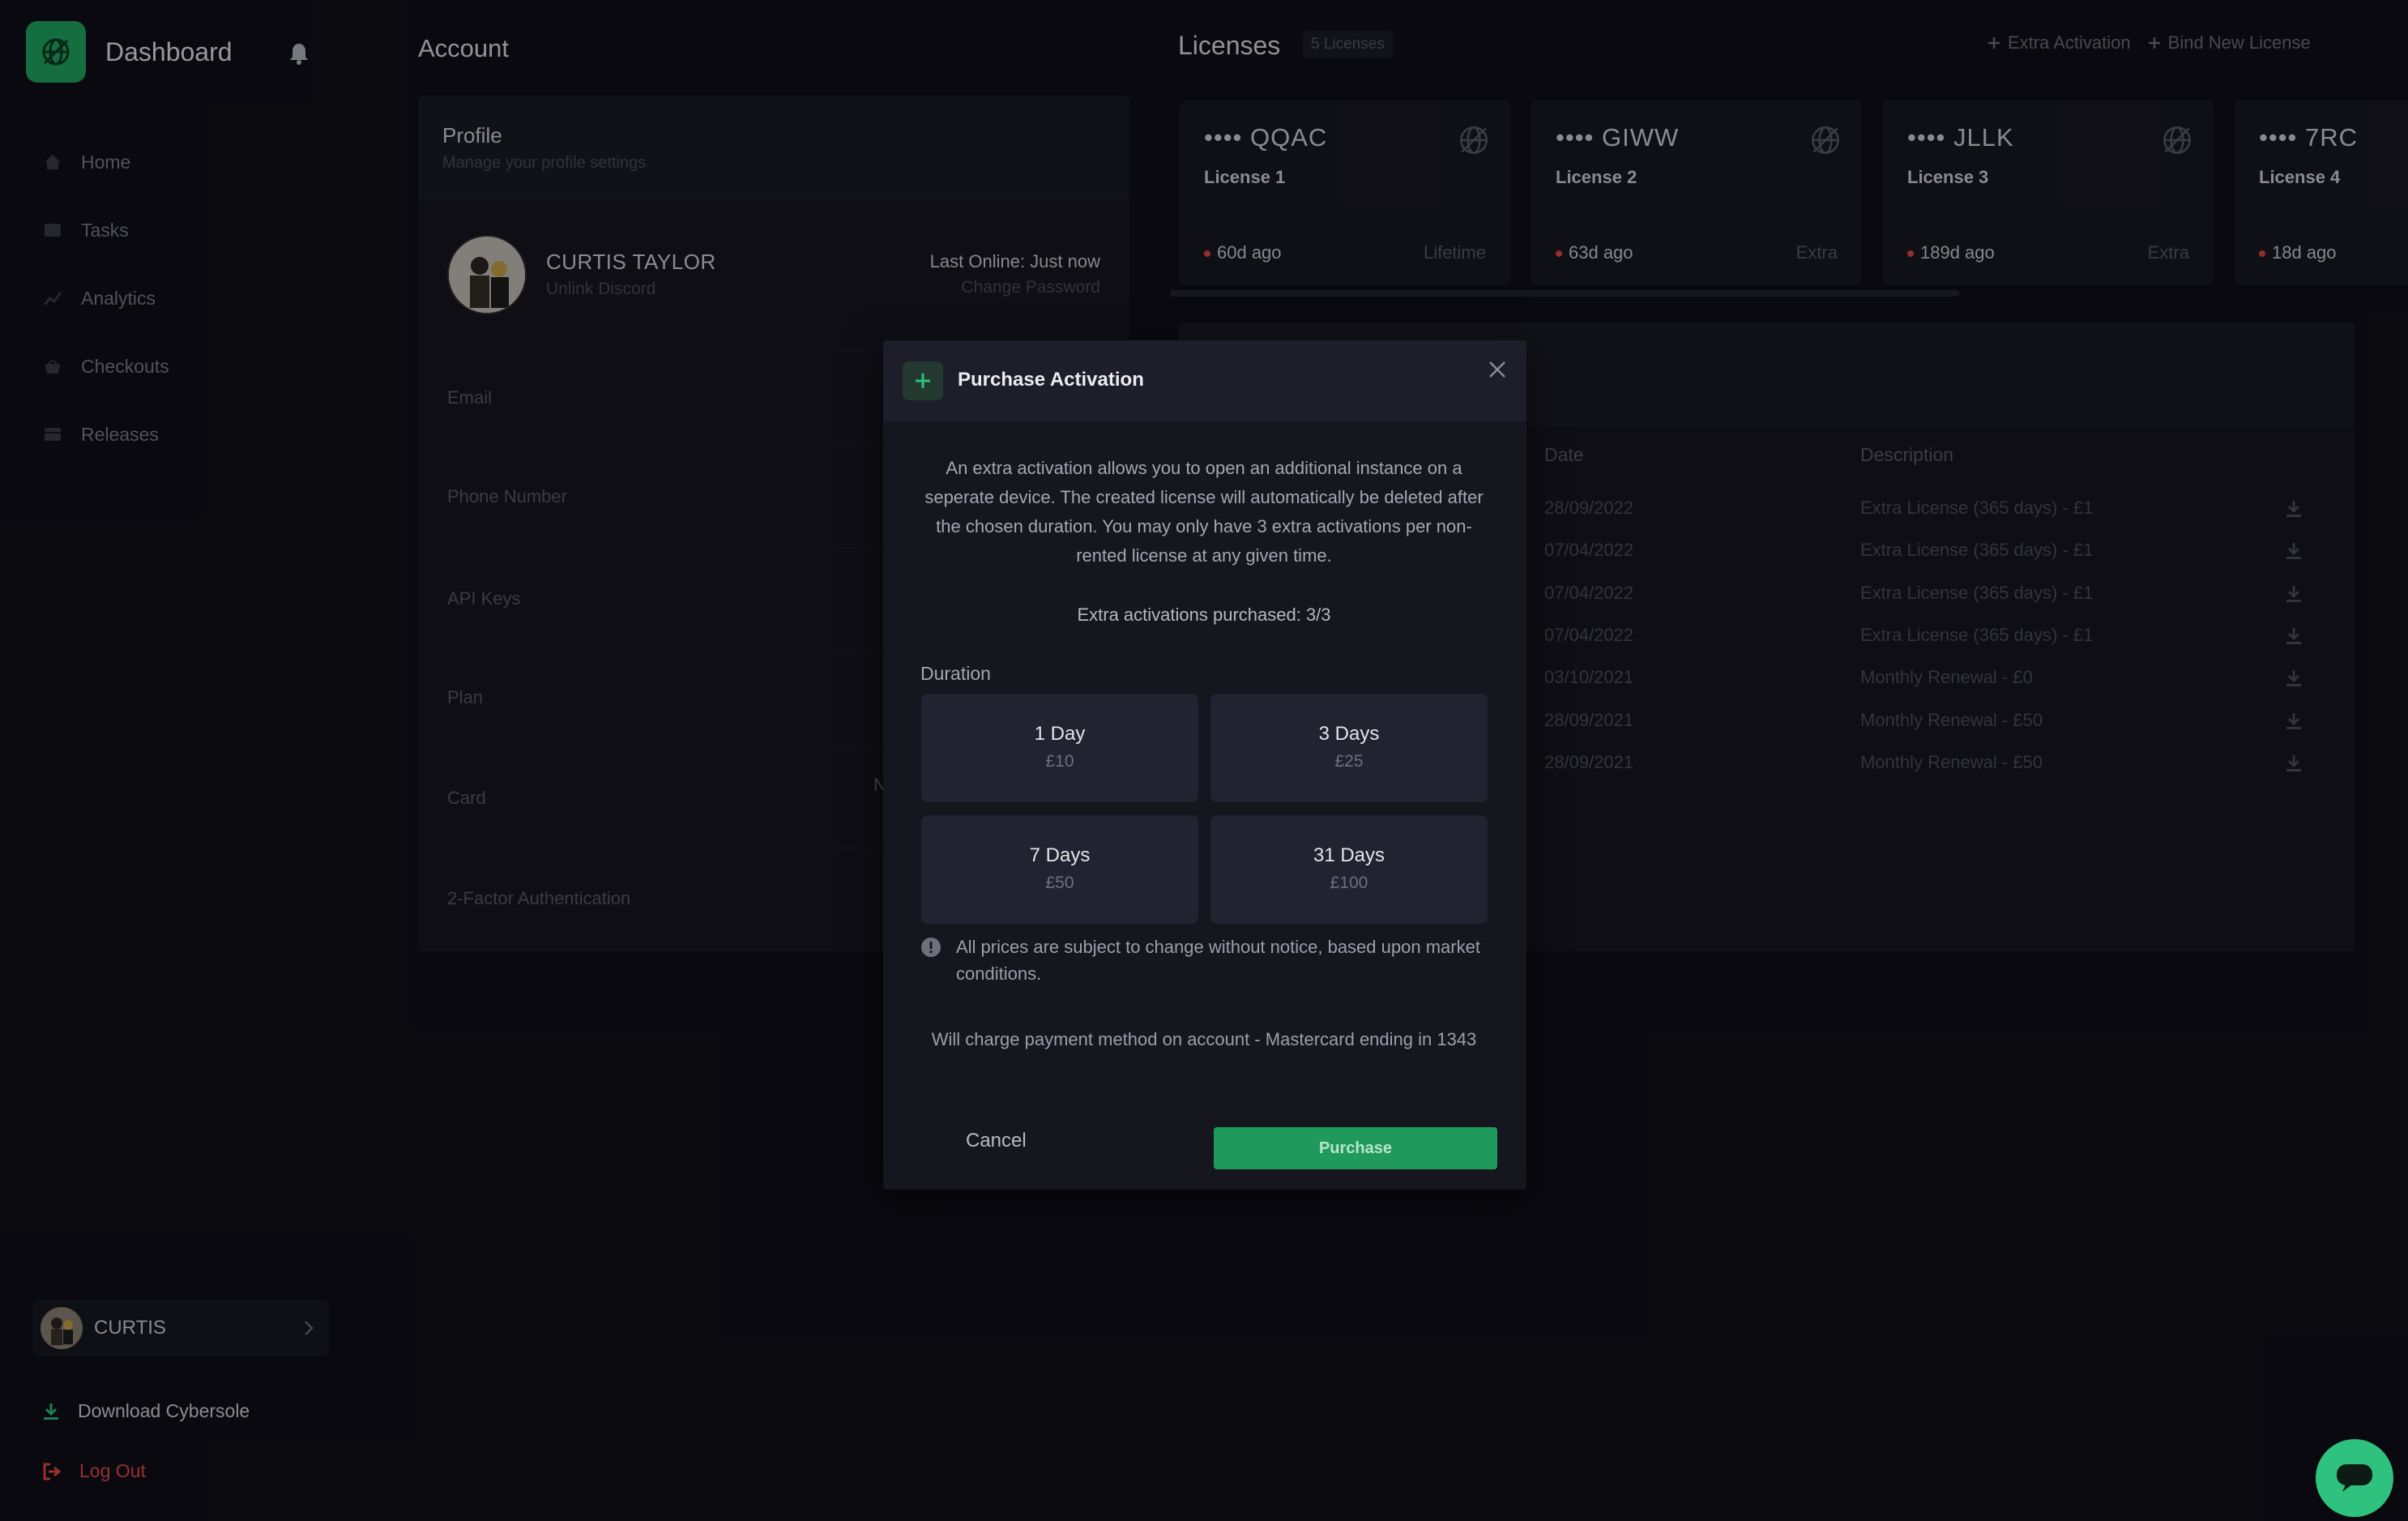 Image resolution: width=2408 pixels, height=1521 pixels. Describe the element at coordinates (1349, 883) in the screenshot. I see `duration-option-price: £100` at that location.